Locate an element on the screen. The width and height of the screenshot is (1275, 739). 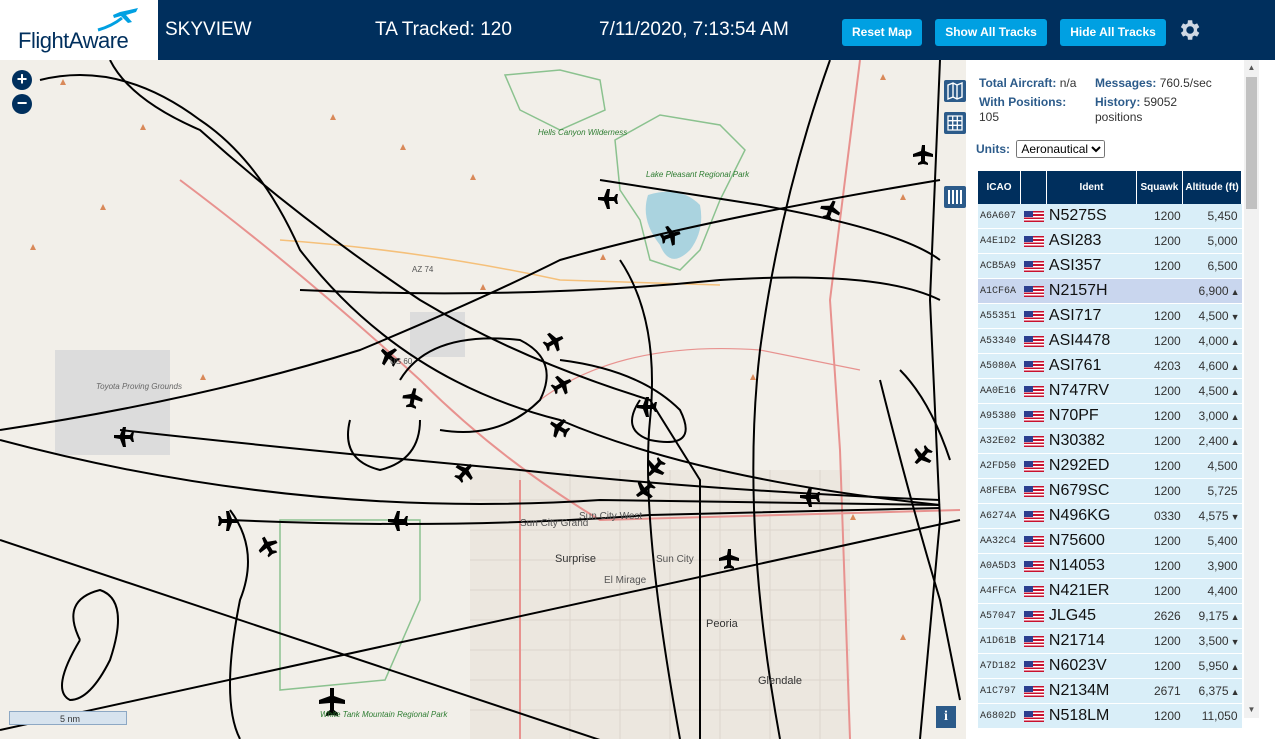
table-row: ACB5A9 ASI357 1200 6,500 is located at coordinates (1110, 266).